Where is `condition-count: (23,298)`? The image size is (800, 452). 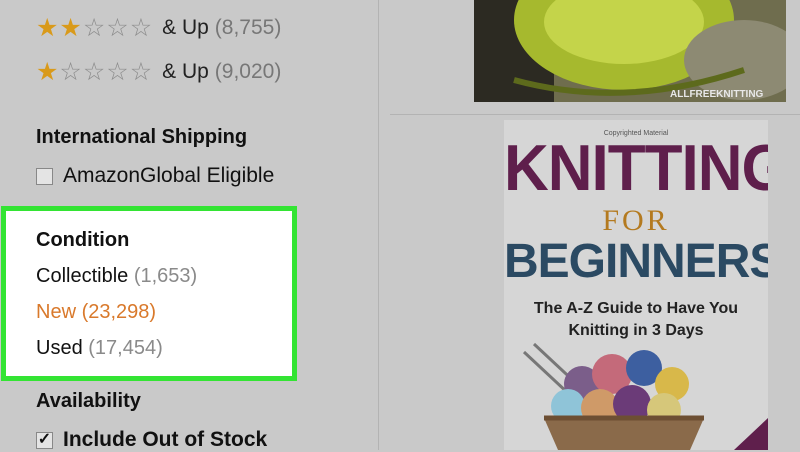 condition-count: (23,298) is located at coordinates (119, 312).